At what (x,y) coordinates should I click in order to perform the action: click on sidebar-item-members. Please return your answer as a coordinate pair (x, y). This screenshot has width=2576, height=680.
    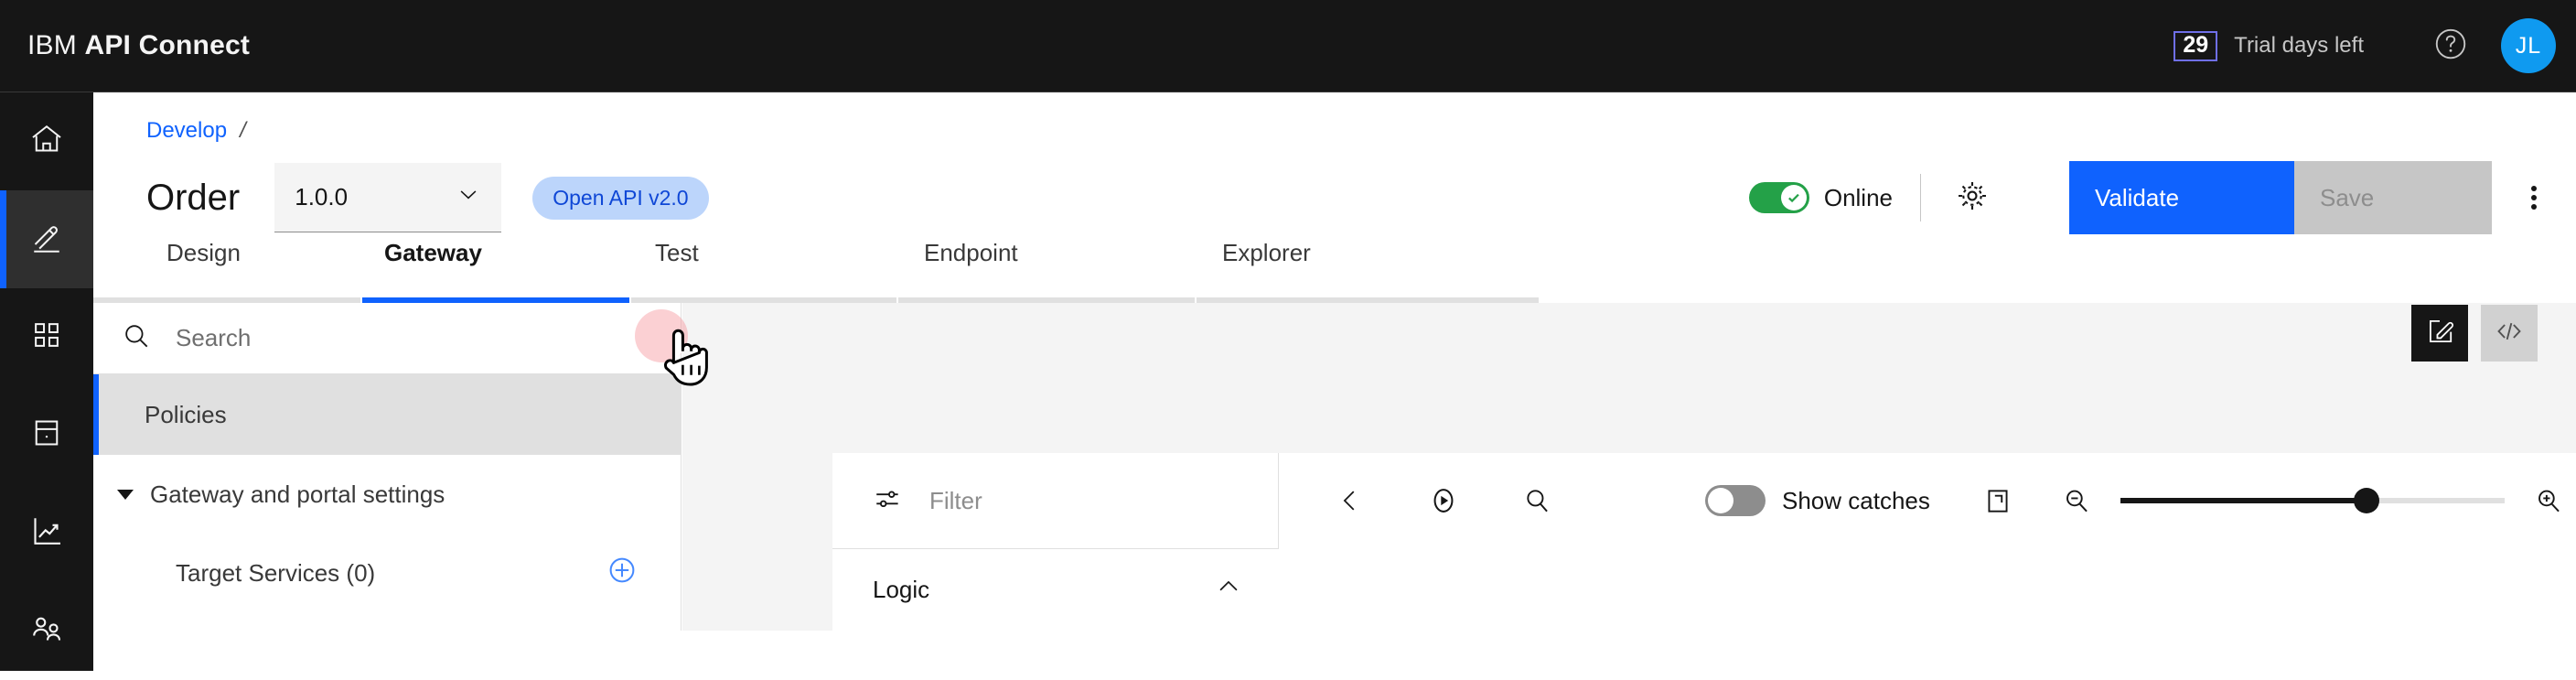
    Looking at the image, I should click on (47, 631).